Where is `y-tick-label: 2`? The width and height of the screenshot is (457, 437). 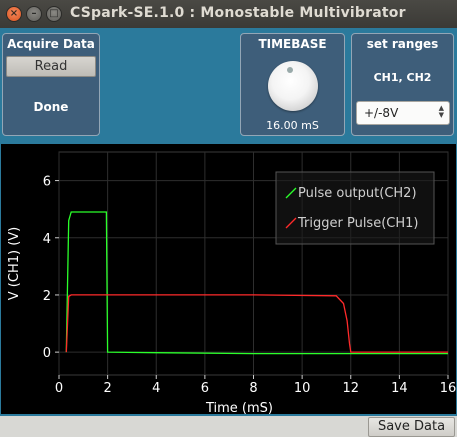
y-tick-label: 2 is located at coordinates (47, 296).